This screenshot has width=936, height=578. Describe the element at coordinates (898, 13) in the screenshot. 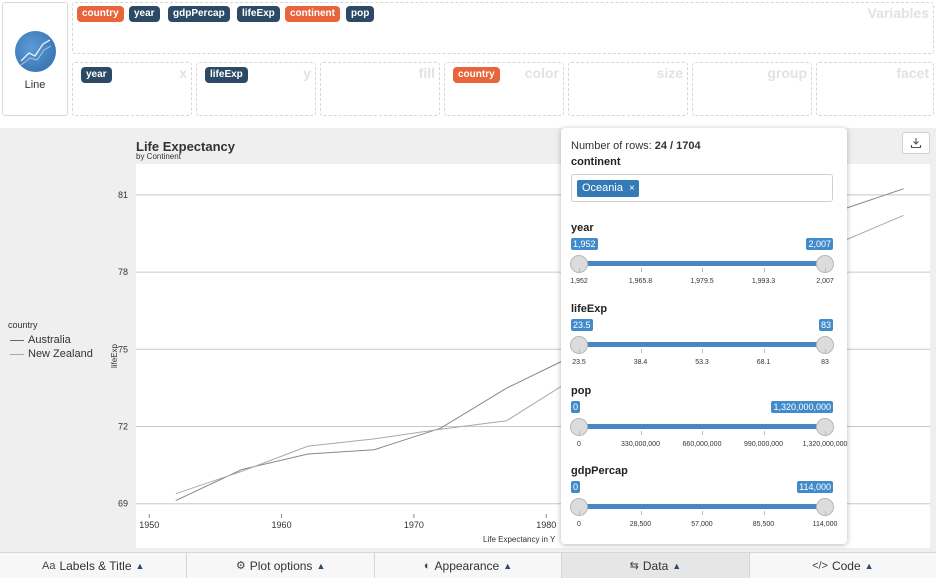

I see `variables-section-label: Variables` at that location.